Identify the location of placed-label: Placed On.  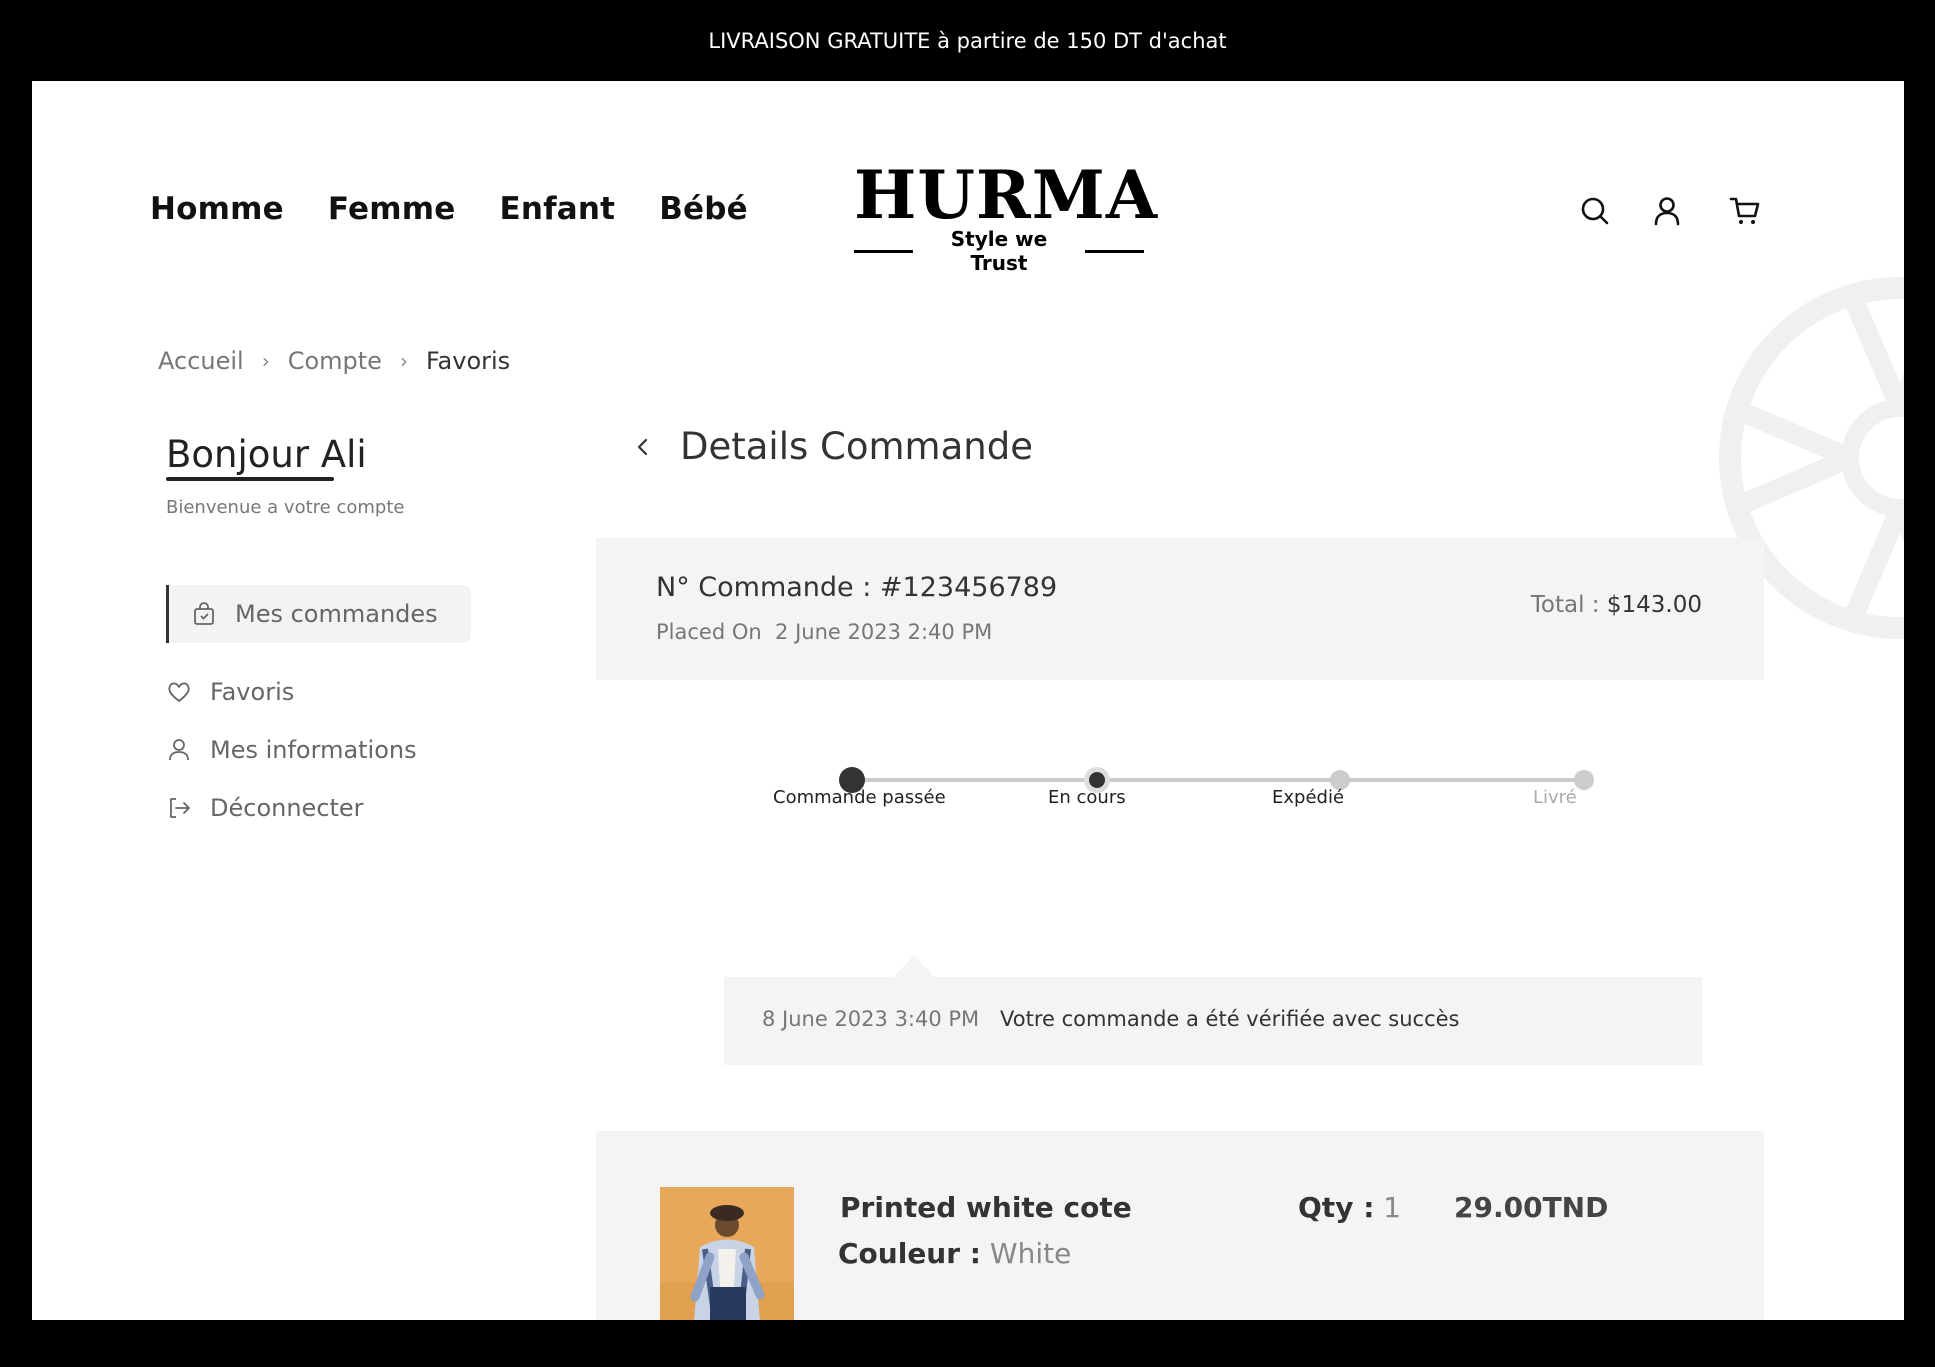
(709, 632).